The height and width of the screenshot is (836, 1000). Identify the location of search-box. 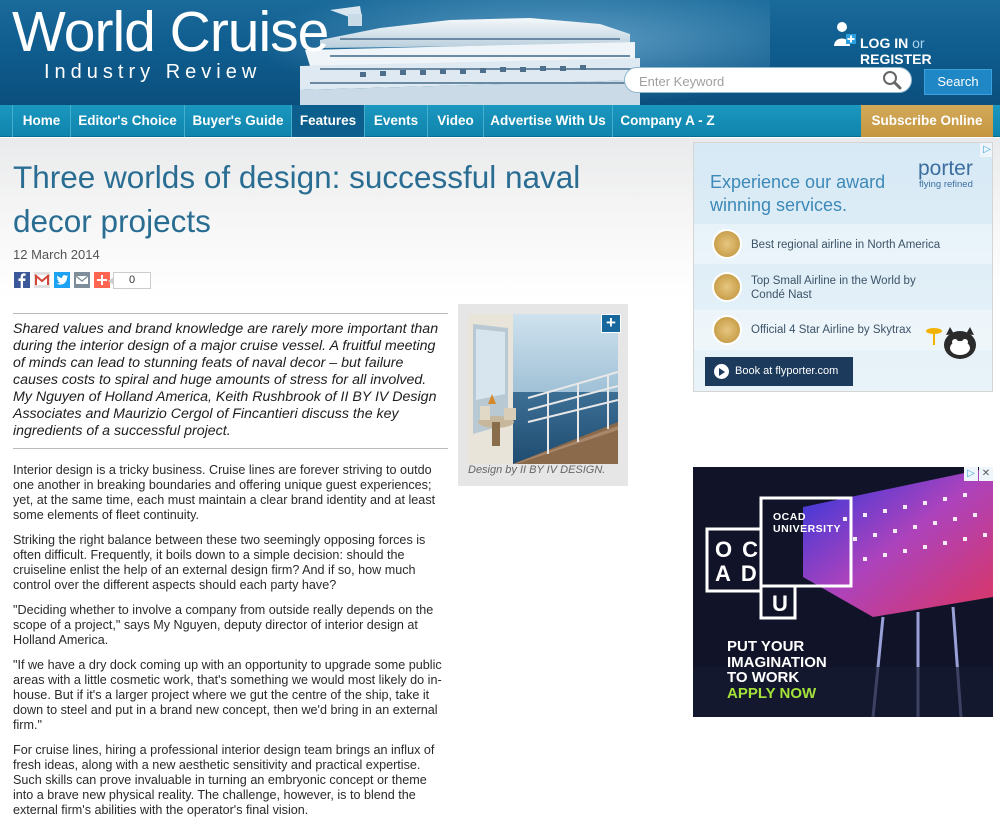
(768, 80).